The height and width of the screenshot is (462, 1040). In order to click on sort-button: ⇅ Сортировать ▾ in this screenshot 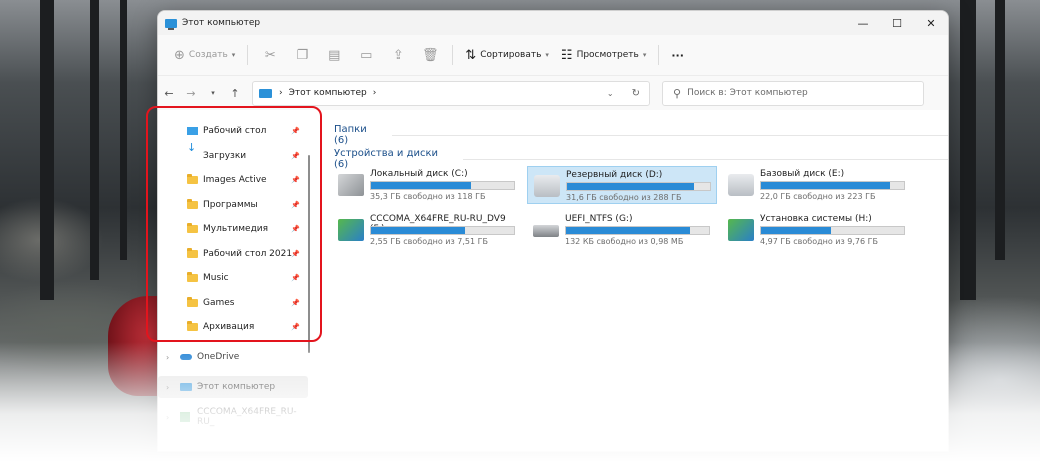, I will do `click(507, 55)`.